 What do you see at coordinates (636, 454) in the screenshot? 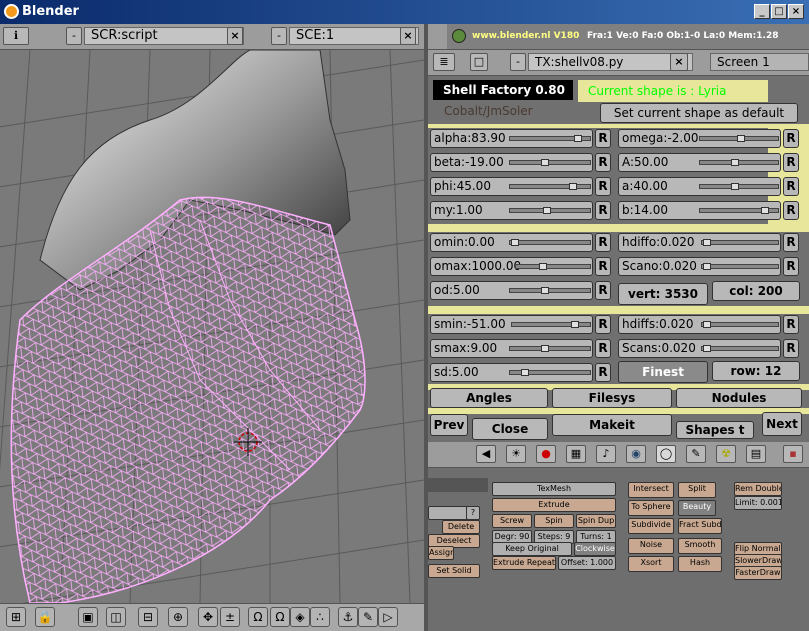
I see `world-buttons-icon: ◉` at bounding box center [636, 454].